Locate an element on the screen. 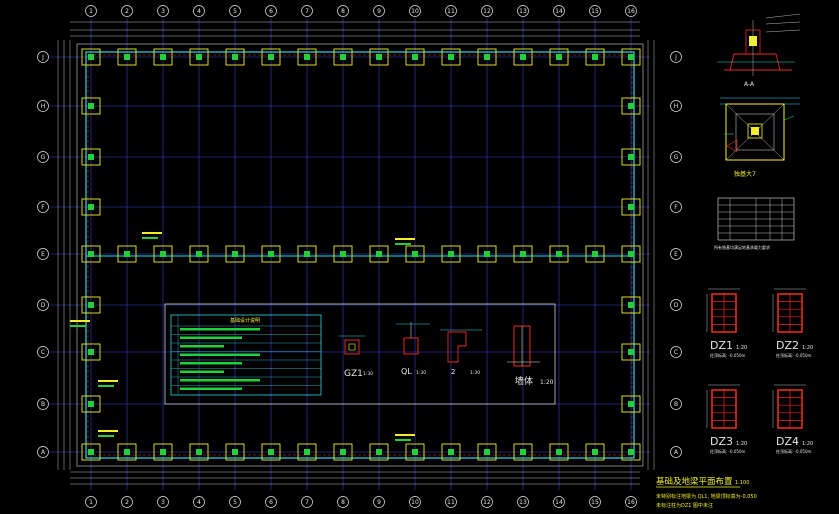 The width and height of the screenshot is (839, 514). dz-name-1: DZ1 is located at coordinates (721, 345).